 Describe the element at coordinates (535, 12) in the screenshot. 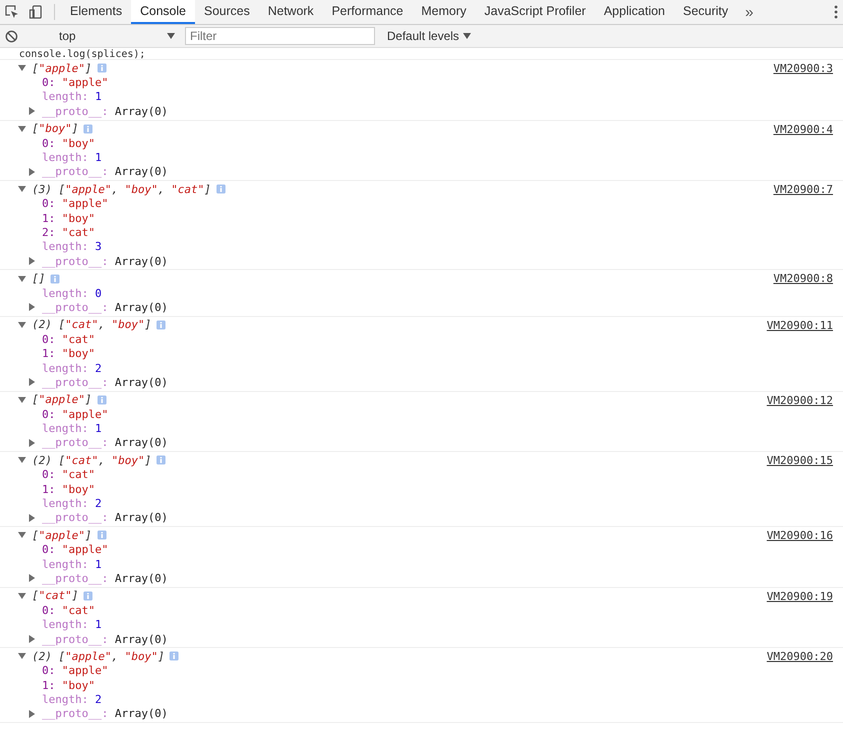

I see `tab: JavaScript Profiler` at that location.